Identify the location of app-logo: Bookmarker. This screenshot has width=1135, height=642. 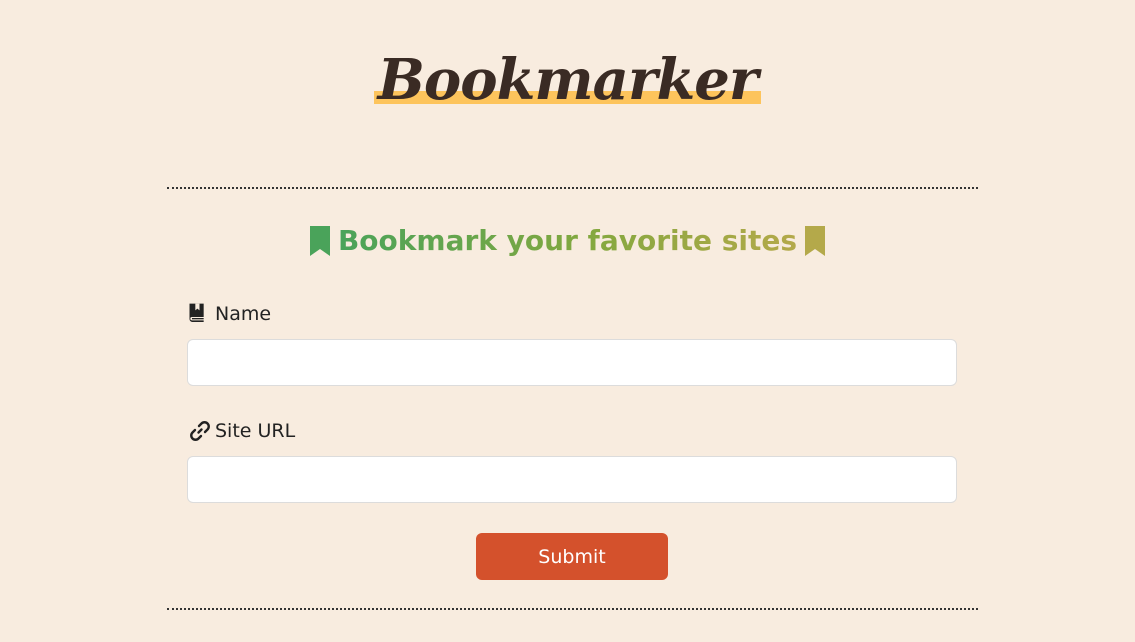
(567, 80).